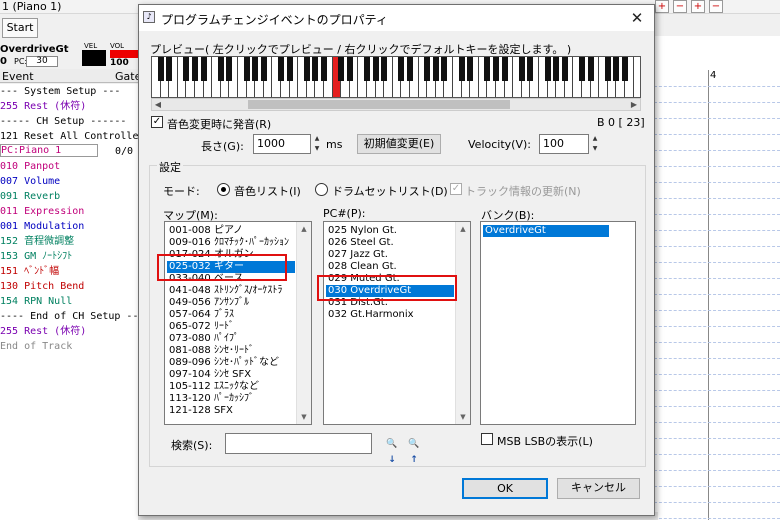  What do you see at coordinates (157, 122) in the screenshot?
I see `play-on-change-checkbox: ✓` at bounding box center [157, 122].